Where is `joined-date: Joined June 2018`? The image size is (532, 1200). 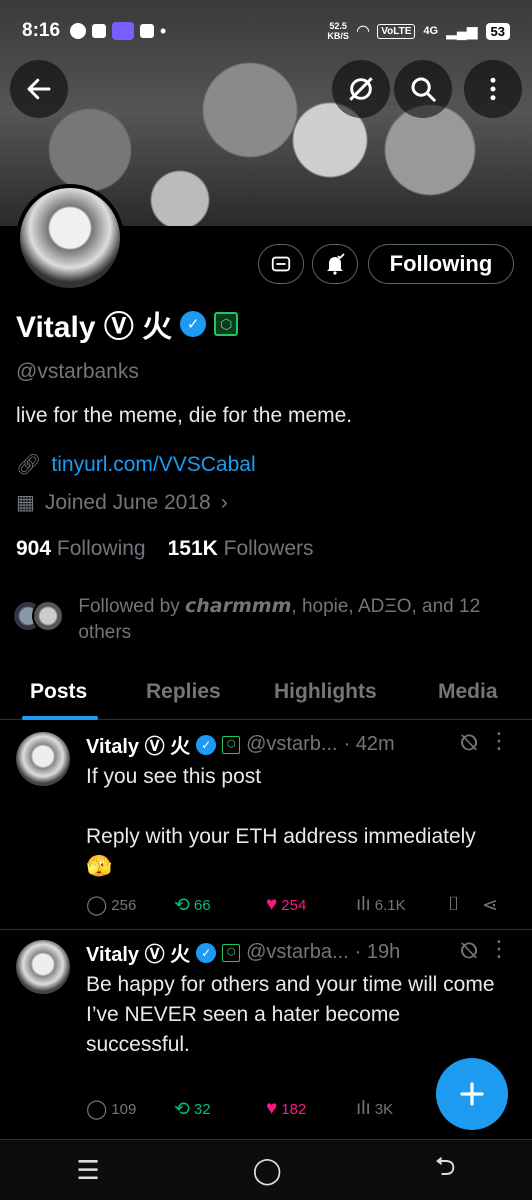 joined-date: Joined June 2018 is located at coordinates (127, 502).